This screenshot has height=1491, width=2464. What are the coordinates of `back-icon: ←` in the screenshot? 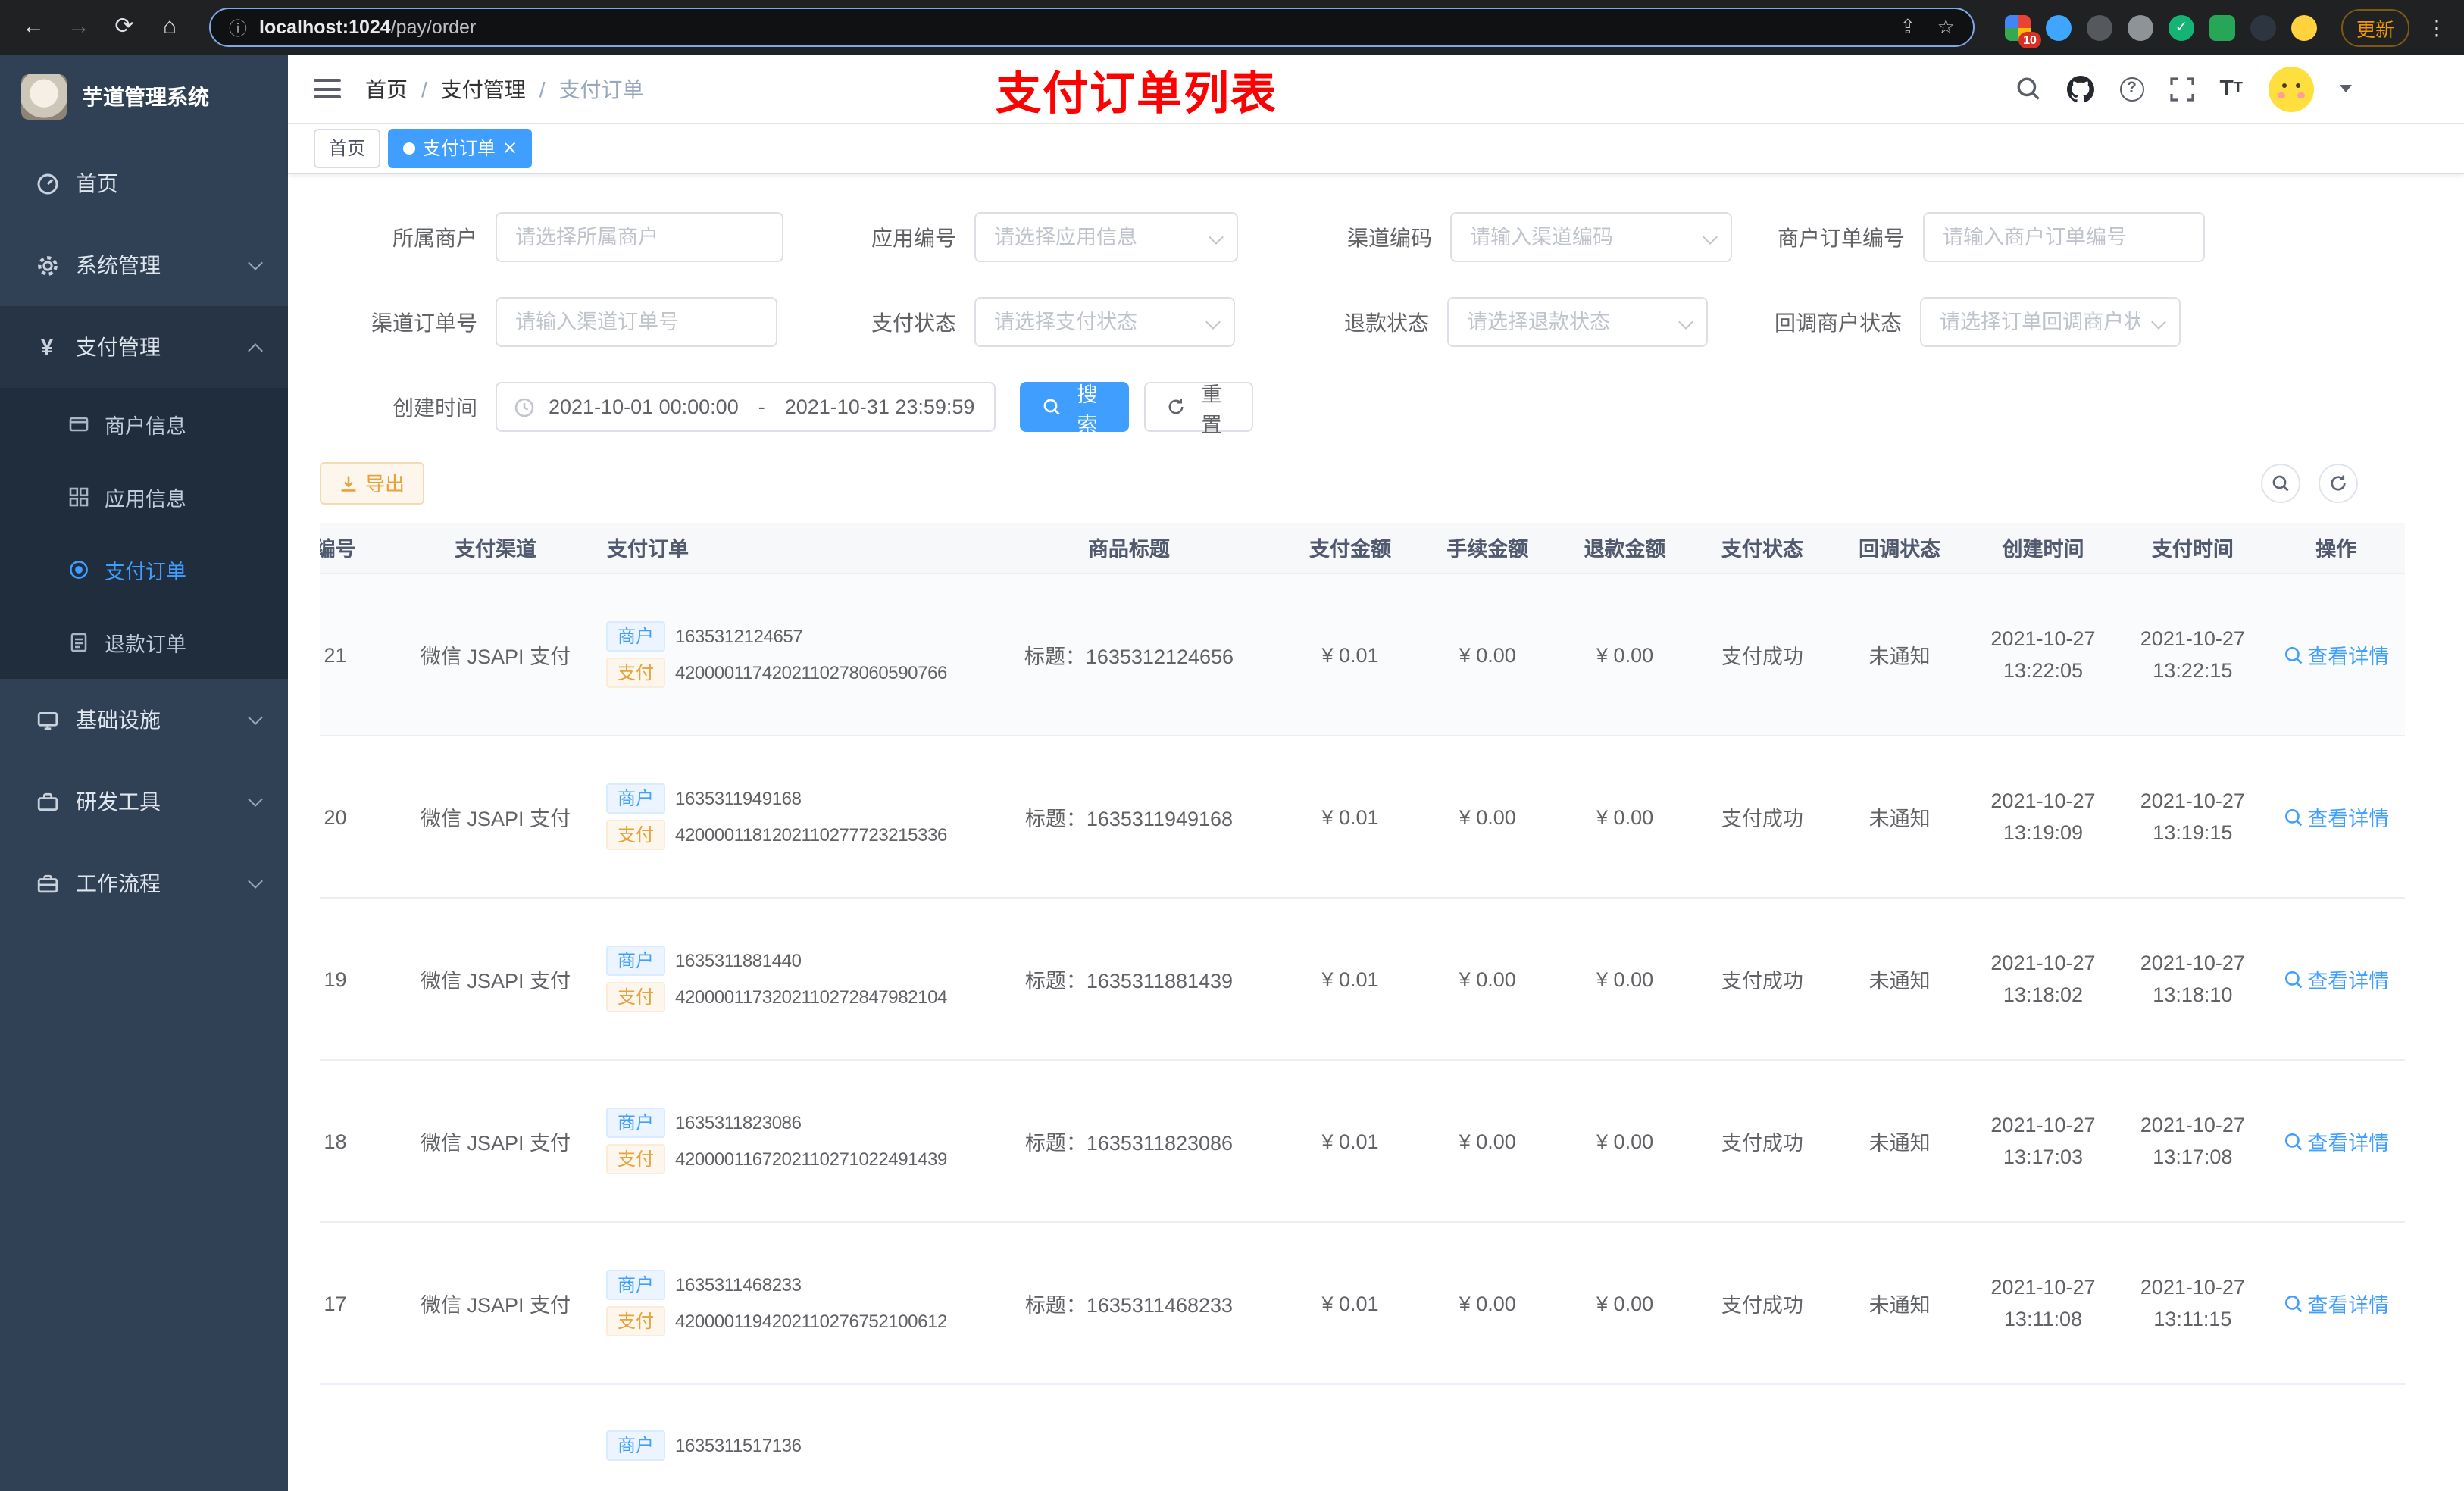 It's located at (33, 27).